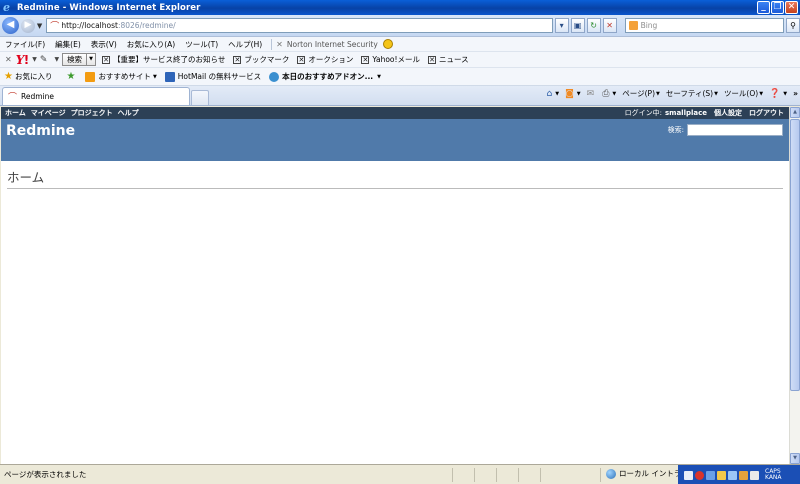 The height and width of the screenshot is (484, 800). What do you see at coordinates (245, 44) in the screenshot?
I see `menu-help: ヘルプ(H)` at bounding box center [245, 44].